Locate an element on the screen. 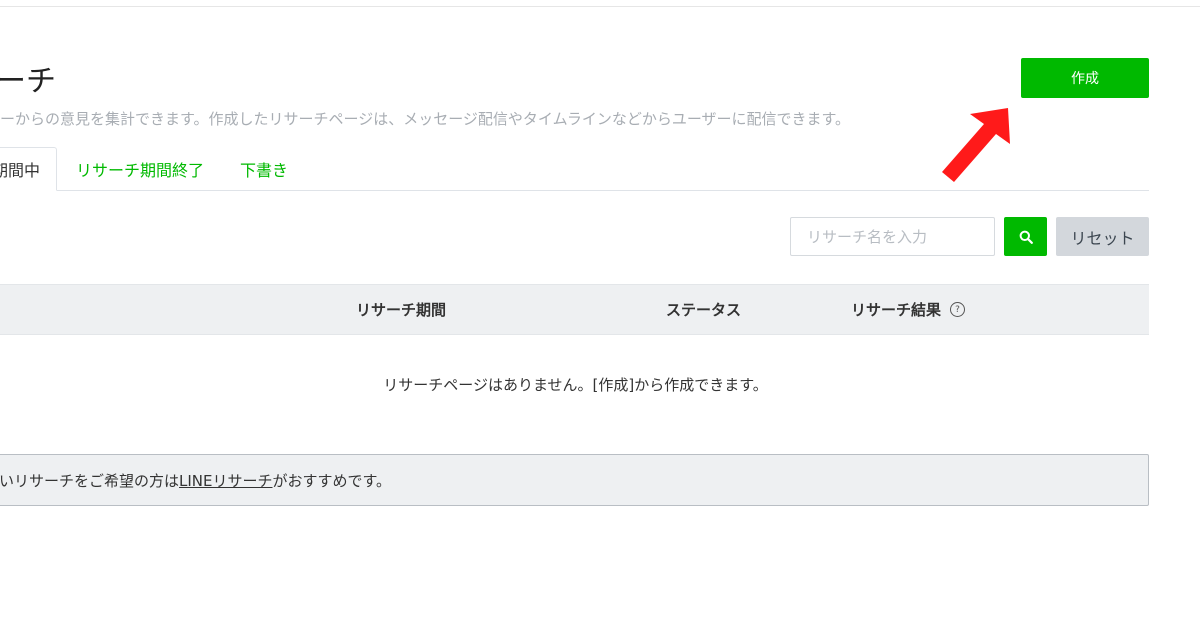 This screenshot has width=1200, height=630. reset-button: リセット is located at coordinates (1102, 236).